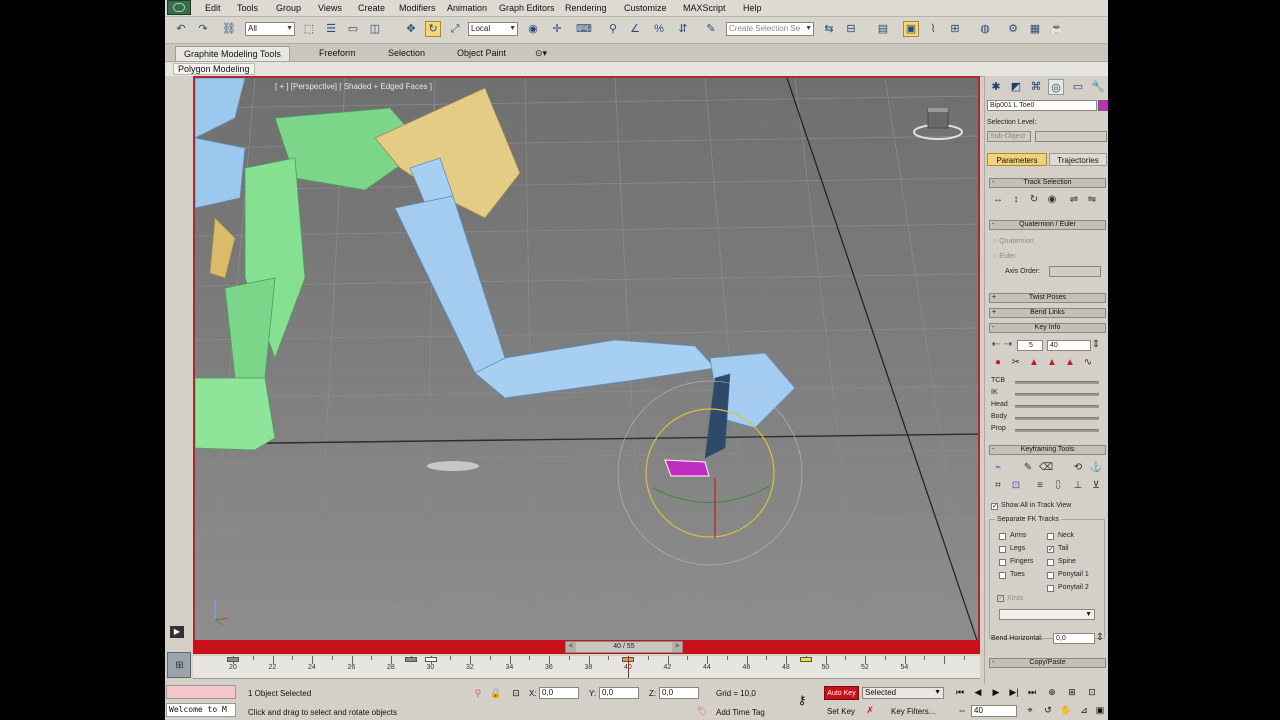  Describe the element at coordinates (1050, 549) in the screenshot. I see `tail-checkbox: ✓` at that location.